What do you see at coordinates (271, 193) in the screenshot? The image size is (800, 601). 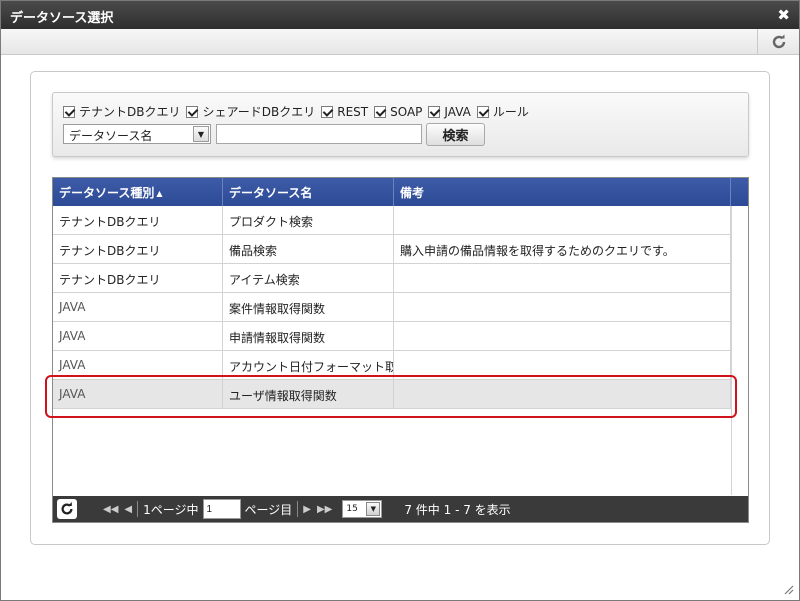 I see `column-header-label: データソース名` at bounding box center [271, 193].